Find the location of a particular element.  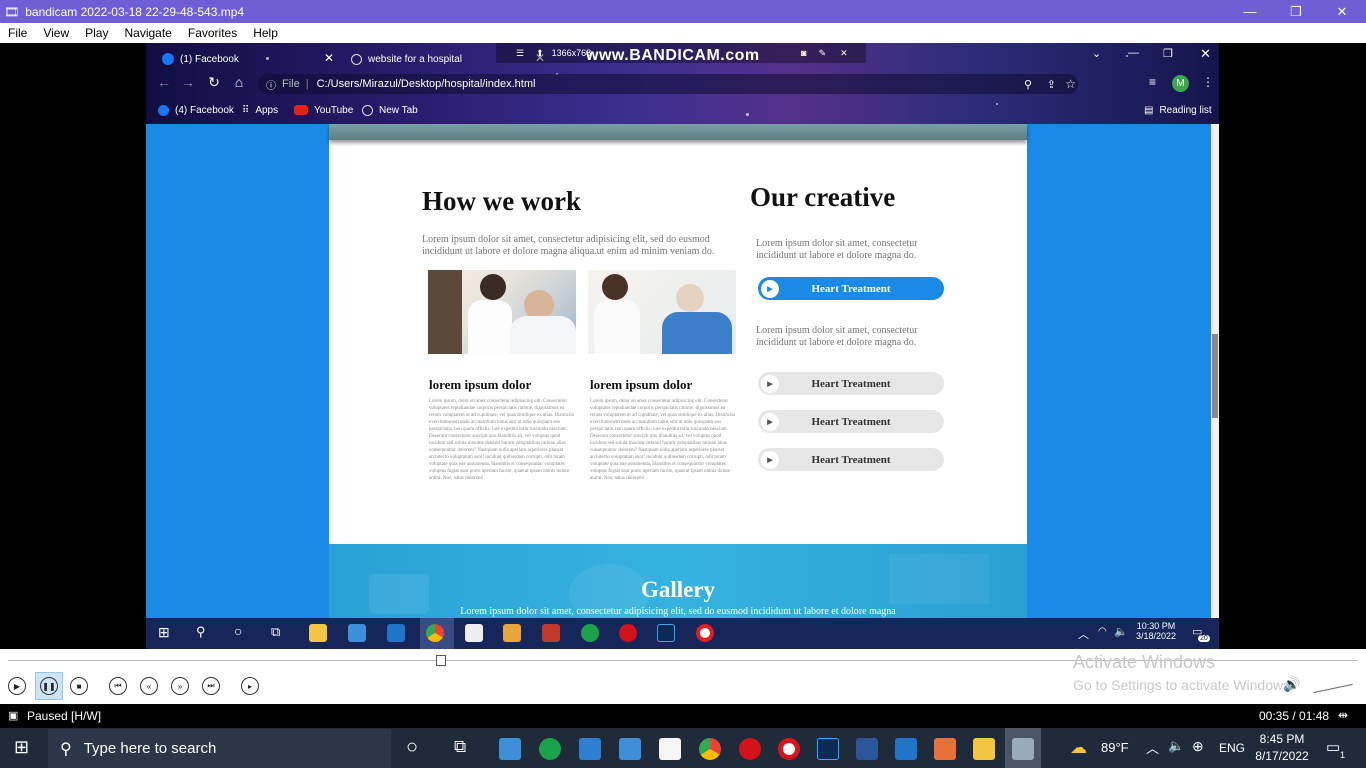

heart-treatment-label: Heart Treatment is located at coordinates (851, 288).